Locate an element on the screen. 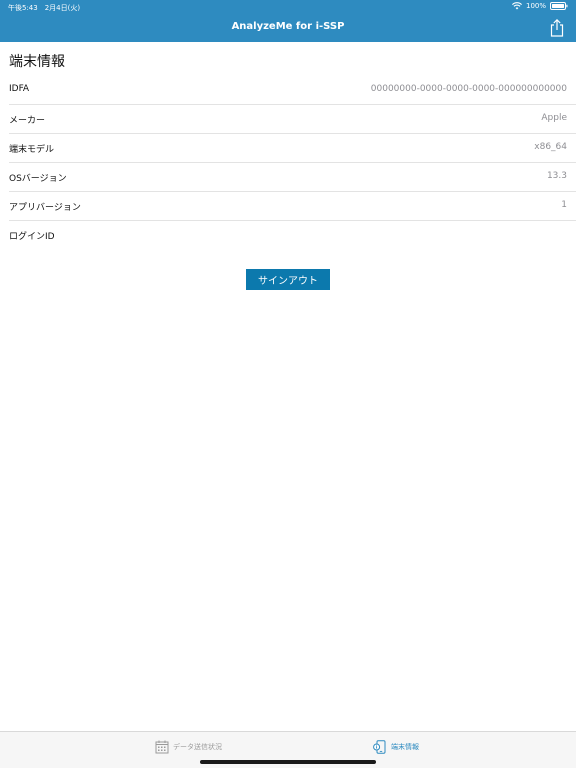 This screenshot has height=768, width=576. info-value: 1 is located at coordinates (564, 205).